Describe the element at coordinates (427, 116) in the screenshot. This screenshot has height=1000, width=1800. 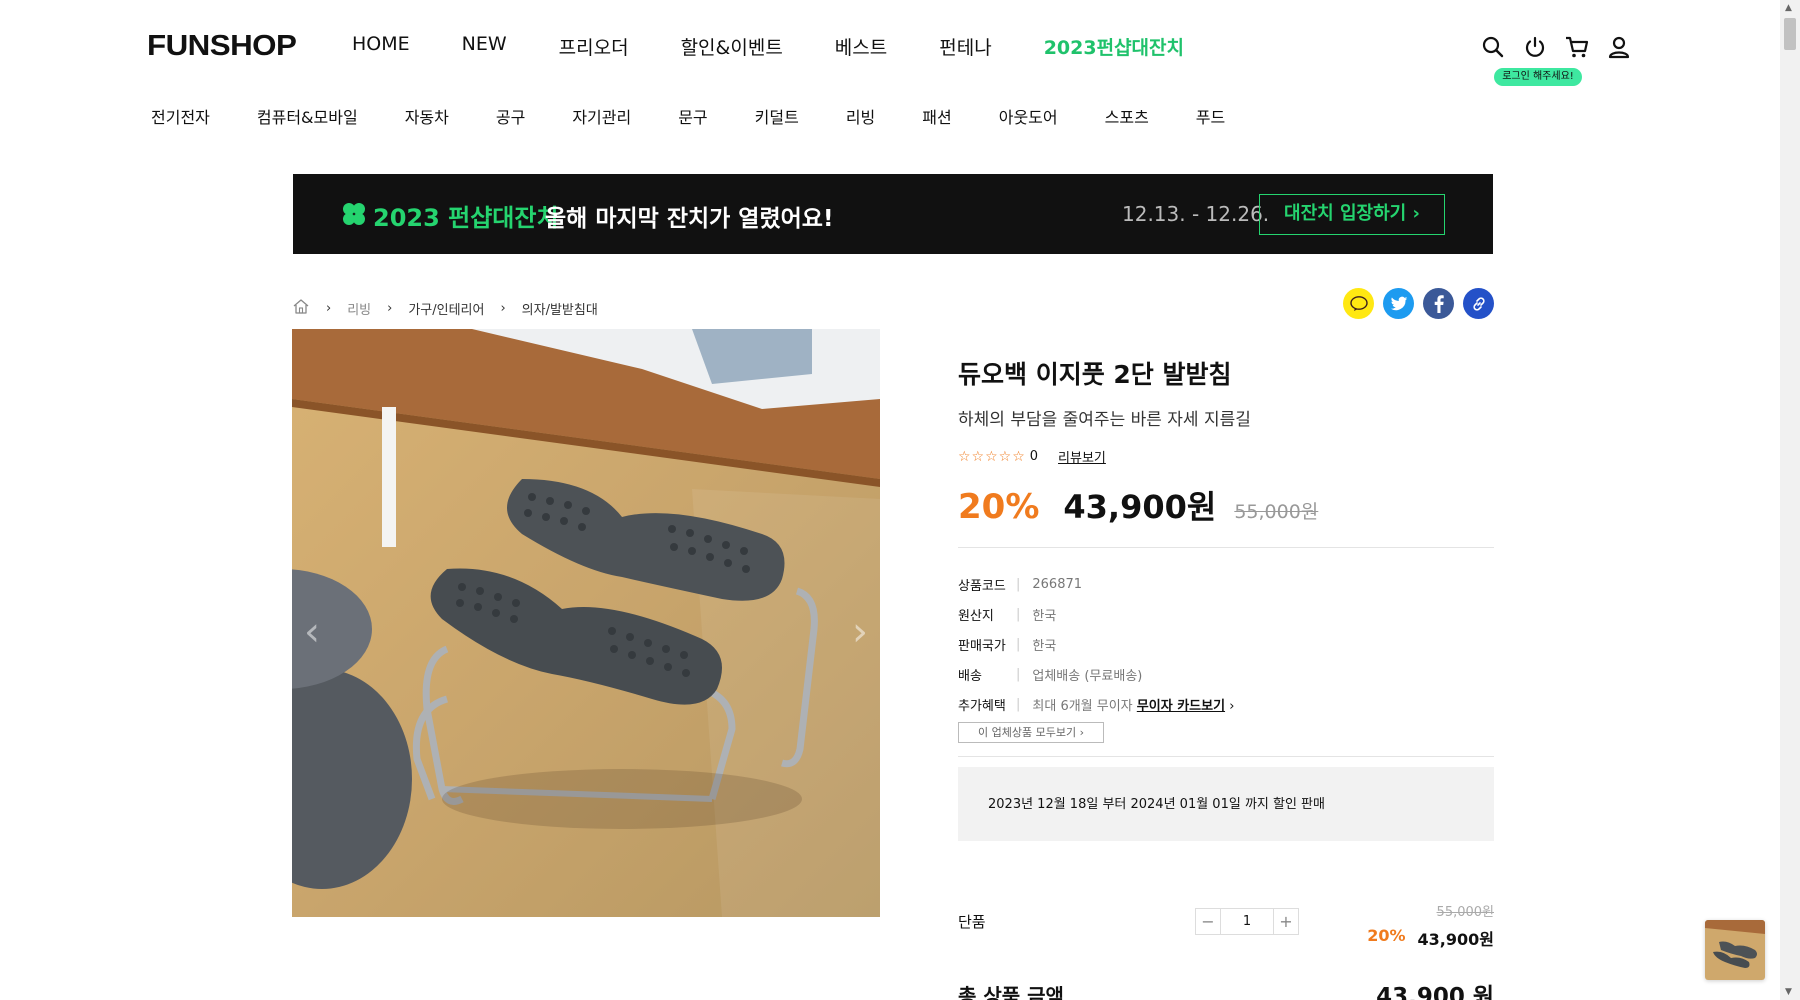
I see `category-car: 자동차` at that location.